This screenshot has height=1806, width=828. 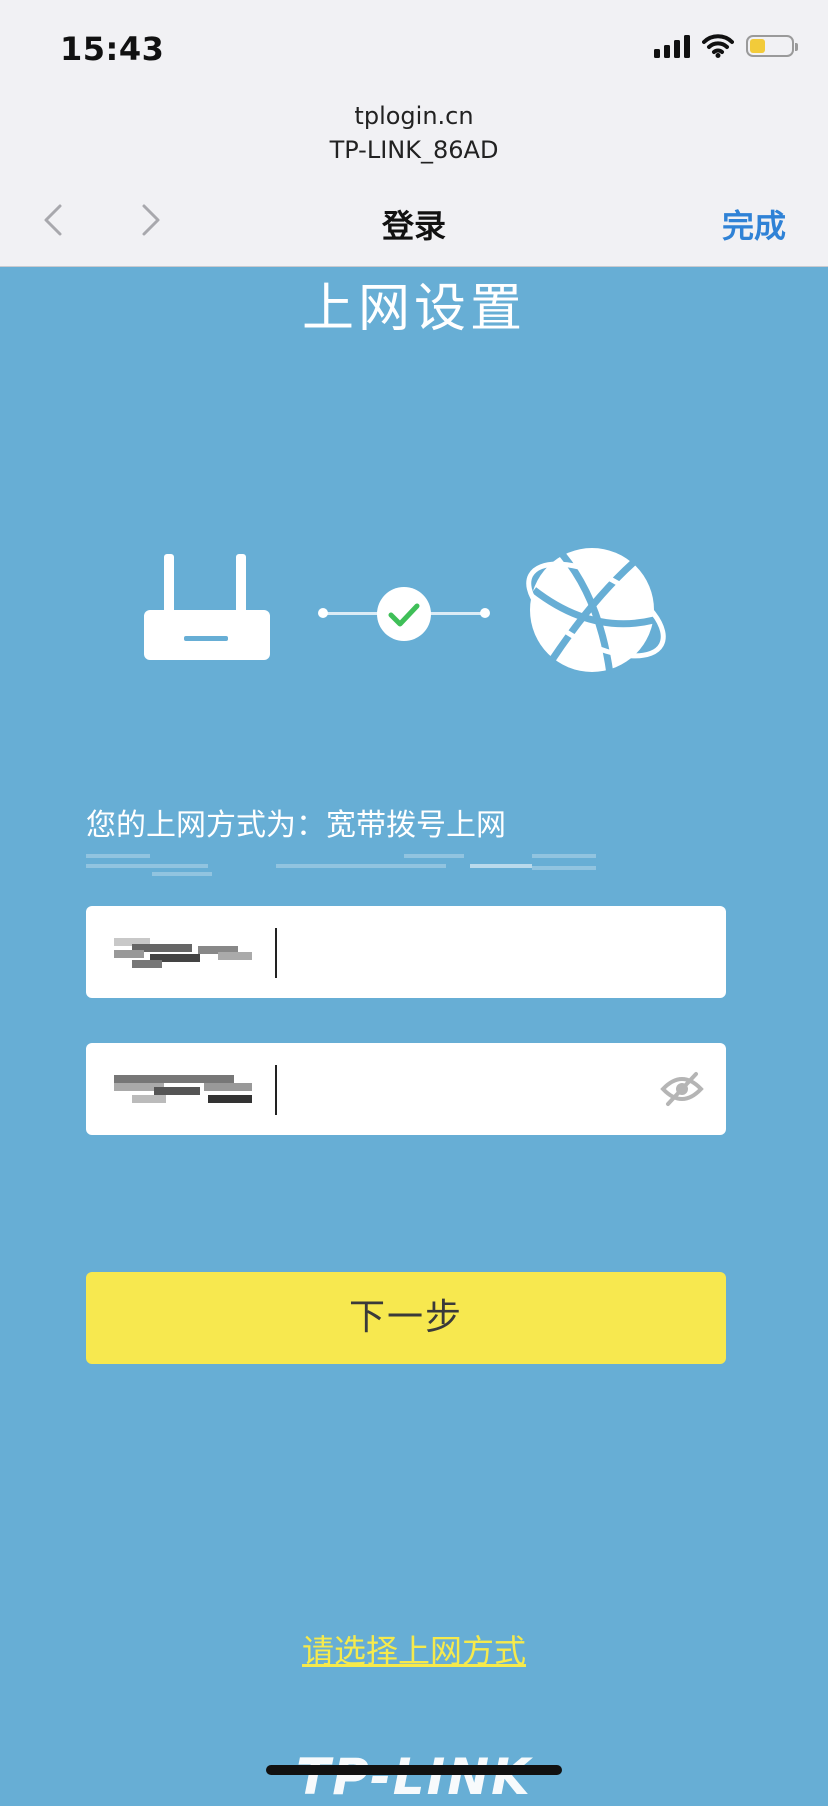 What do you see at coordinates (414, 133) in the screenshot?
I see `browser-header: 15:43 tplogin.cn TP-LINK_86AD 登录 完成` at bounding box center [414, 133].